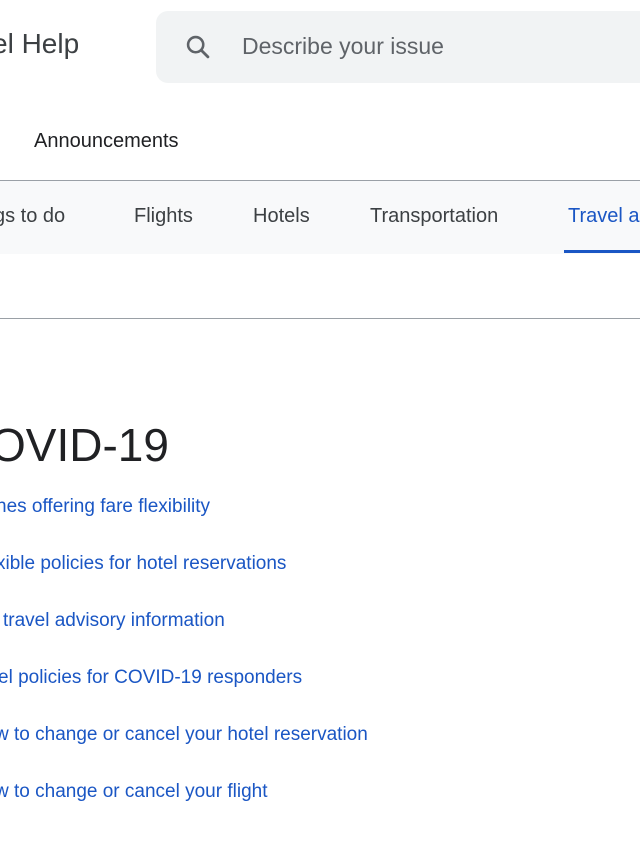  What do you see at coordinates (39, 44) in the screenshot?
I see `app-title: el Help` at bounding box center [39, 44].